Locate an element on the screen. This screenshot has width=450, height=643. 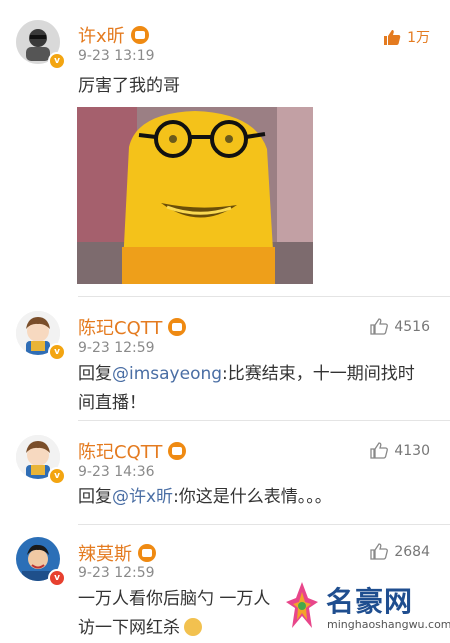
reply-text: :你这是什么表情。。。 is located at coordinates (252, 497).